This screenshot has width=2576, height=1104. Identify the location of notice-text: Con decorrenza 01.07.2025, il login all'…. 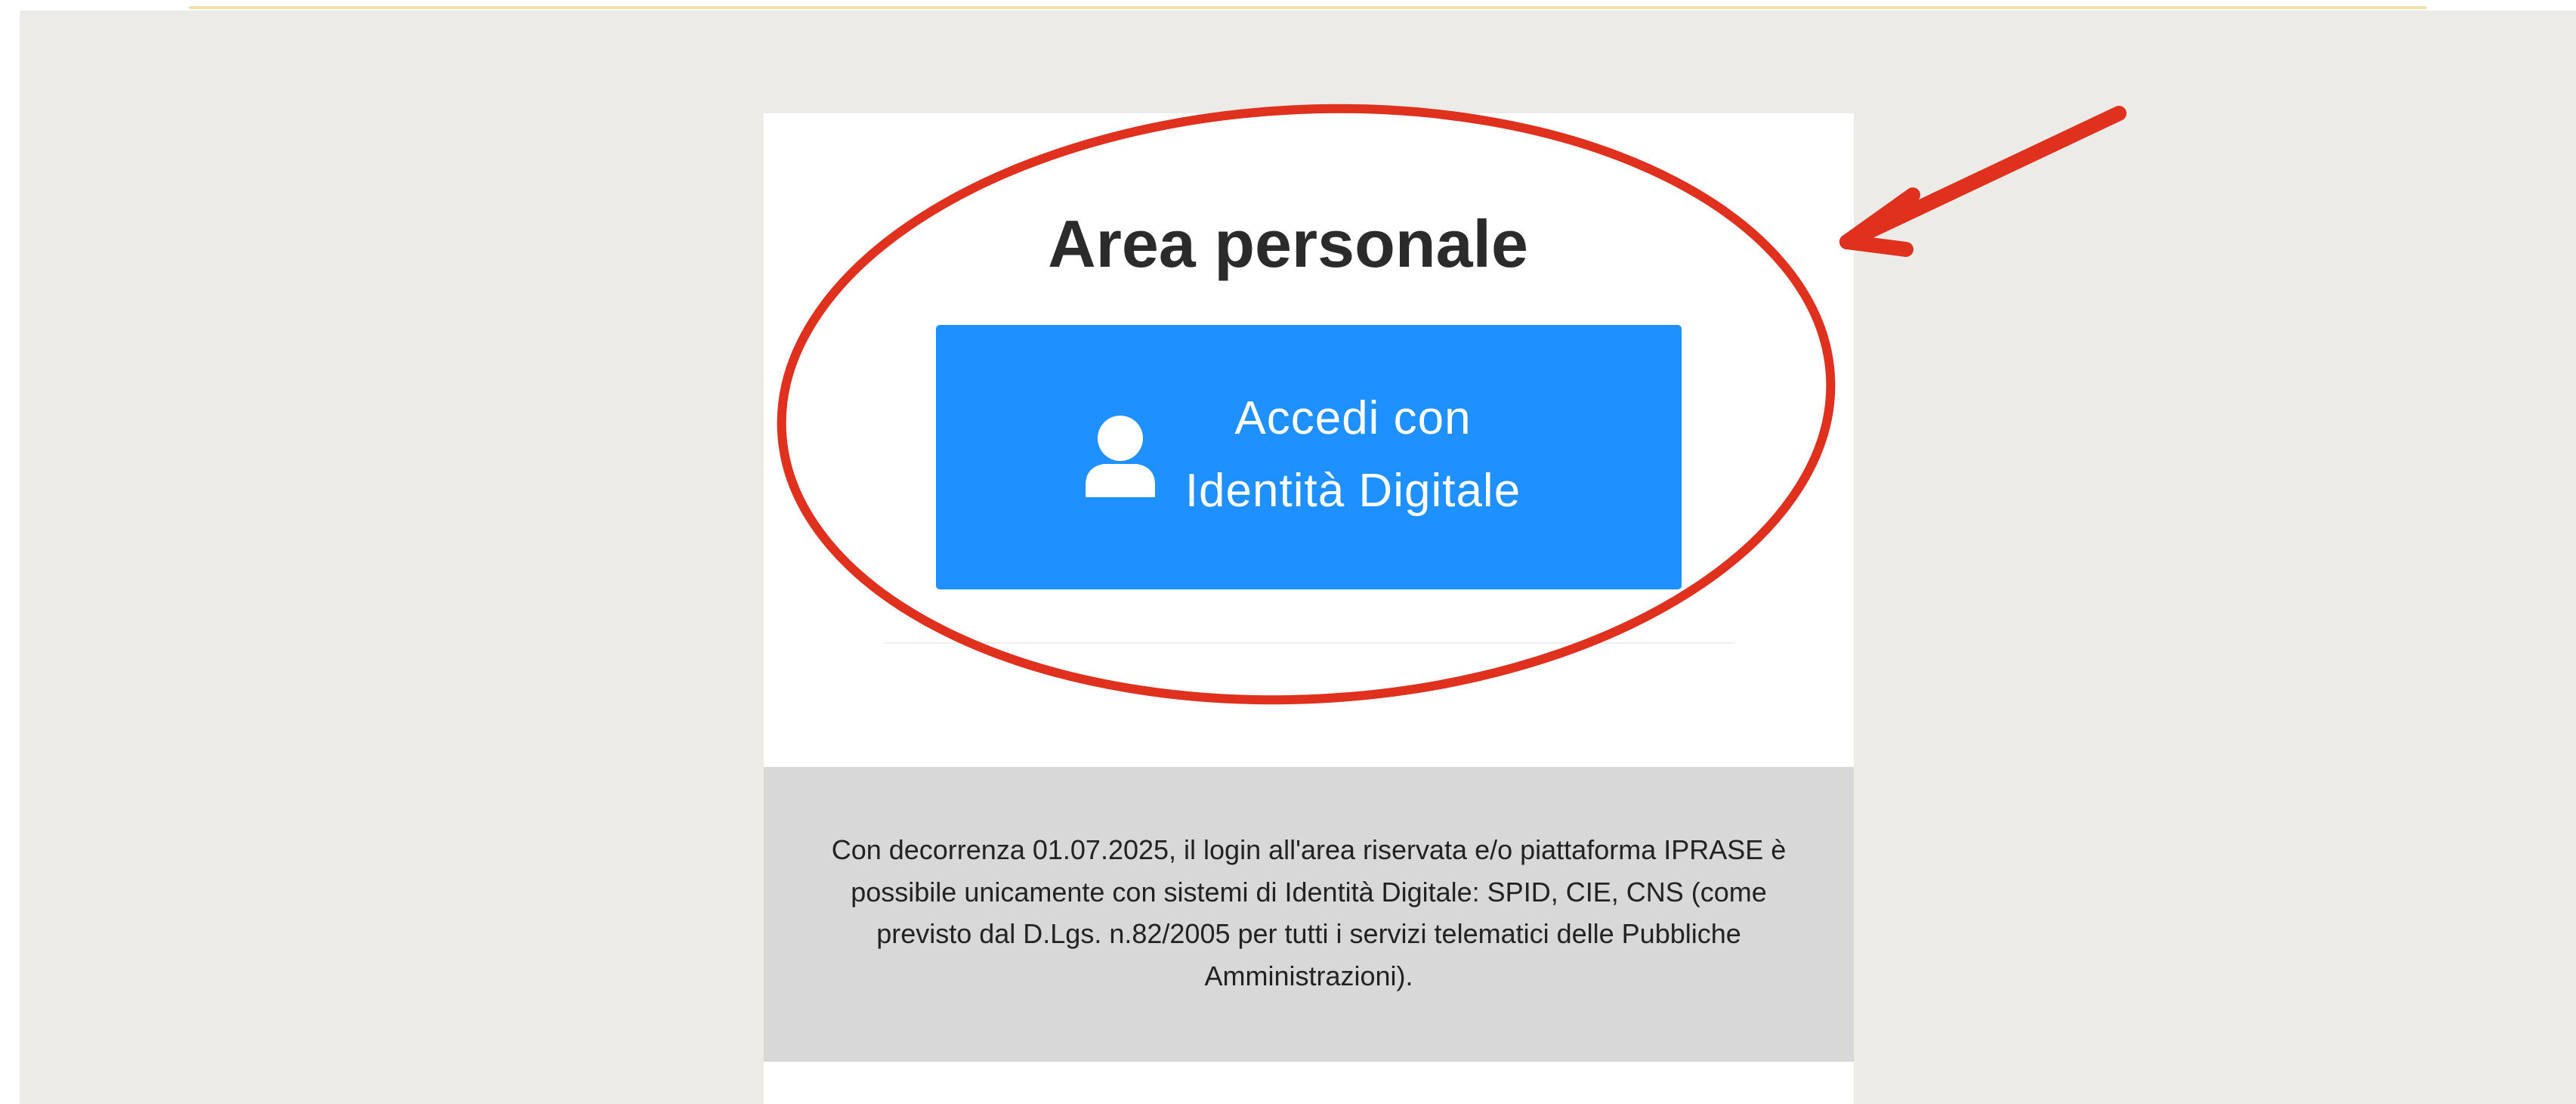
(1309, 912).